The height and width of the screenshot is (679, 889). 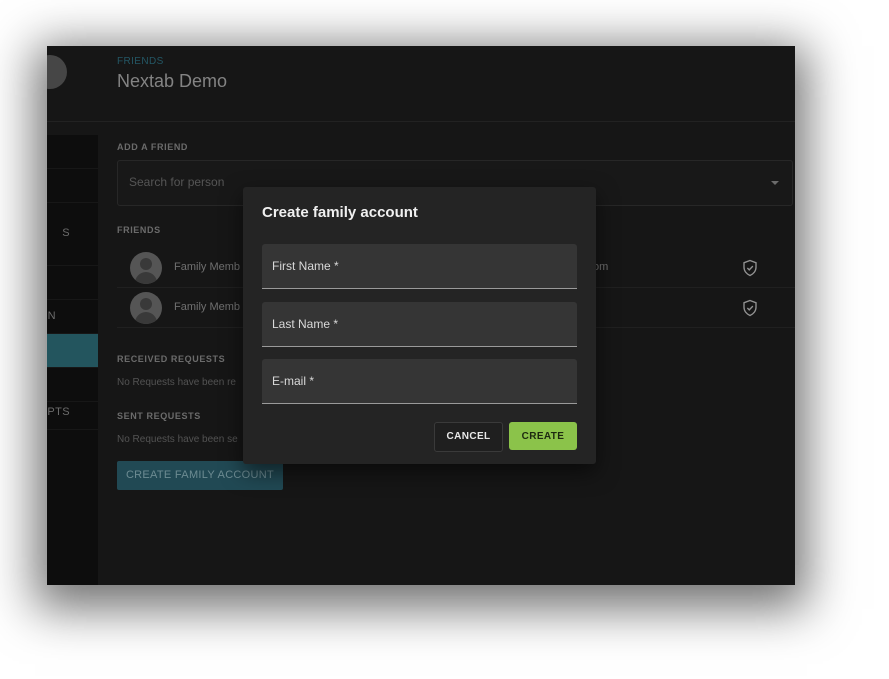 What do you see at coordinates (543, 436) in the screenshot?
I see `create-button: CREATE` at bounding box center [543, 436].